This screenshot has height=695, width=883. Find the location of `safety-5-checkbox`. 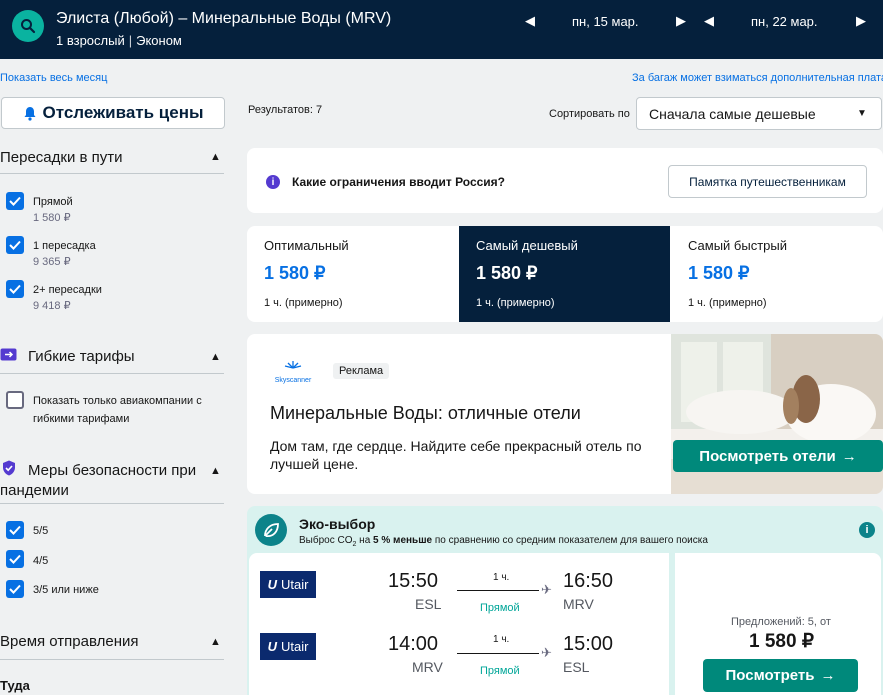

safety-5-checkbox is located at coordinates (15, 530).